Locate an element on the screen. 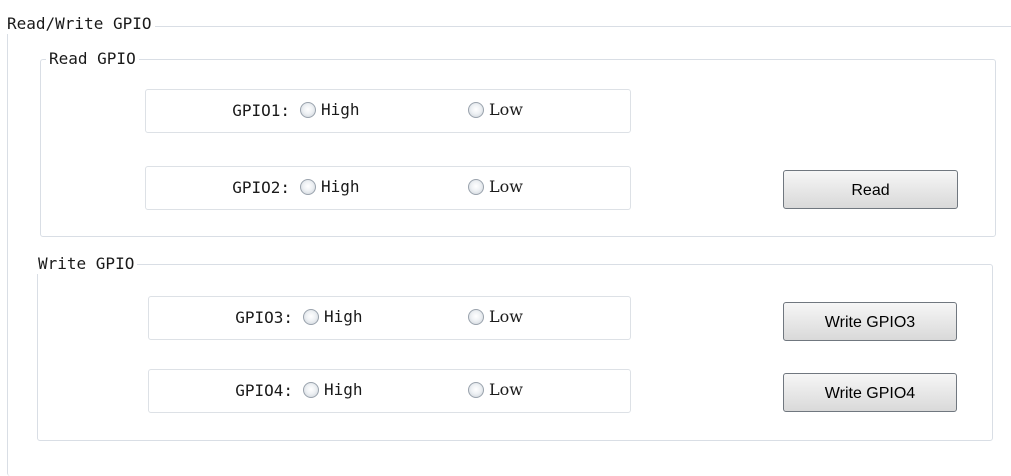 The image size is (1011, 476). gpio3-low-radio: Low is located at coordinates (495, 317).